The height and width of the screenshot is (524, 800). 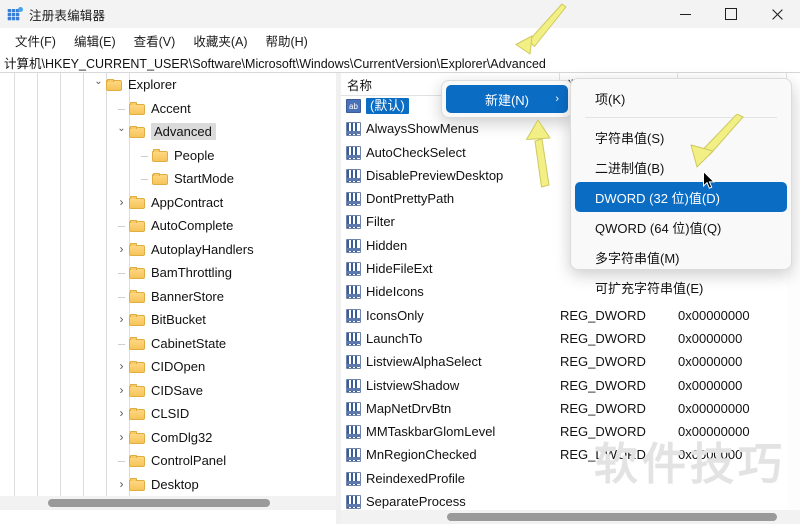 I want to click on tree-horizontal-scrollbar, so click(x=168, y=503).